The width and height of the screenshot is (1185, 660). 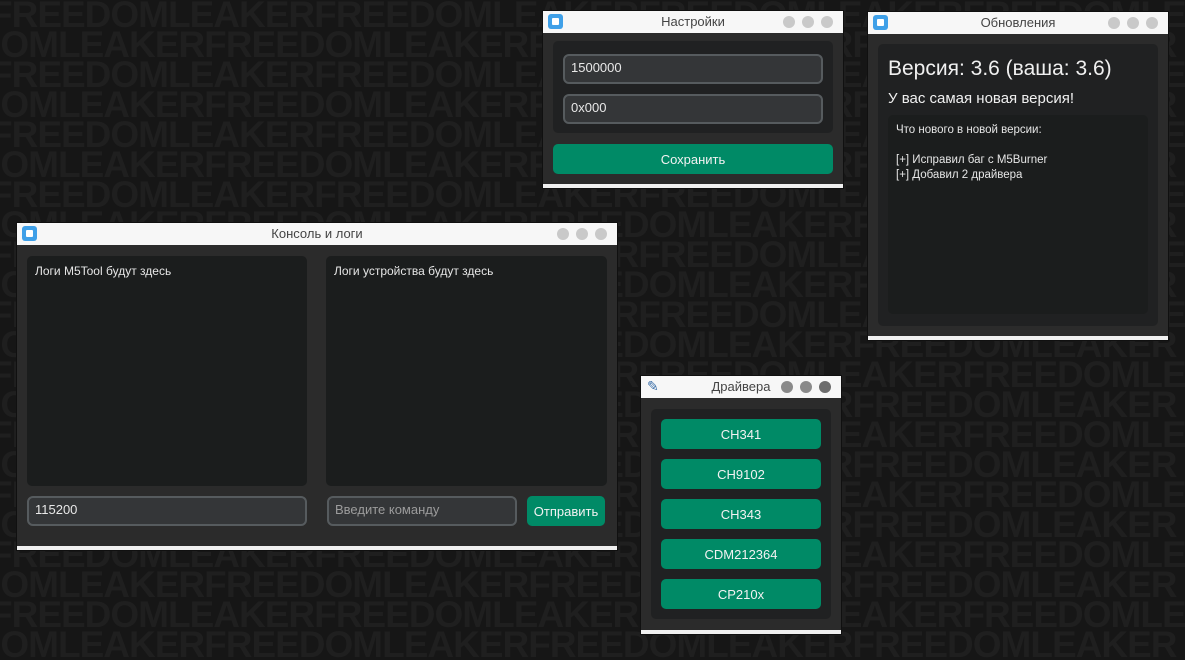 What do you see at coordinates (1000, 68) in the screenshot?
I see `version-text: Версия: 3.6 (ваша: 3.6)` at bounding box center [1000, 68].